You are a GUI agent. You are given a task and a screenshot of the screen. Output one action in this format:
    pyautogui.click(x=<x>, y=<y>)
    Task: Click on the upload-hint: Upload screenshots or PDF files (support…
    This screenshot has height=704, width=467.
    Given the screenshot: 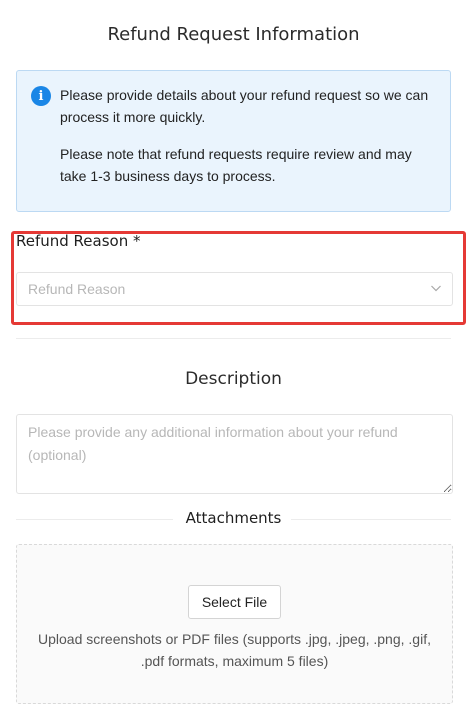 What is the action you would take?
    pyautogui.click(x=234, y=650)
    